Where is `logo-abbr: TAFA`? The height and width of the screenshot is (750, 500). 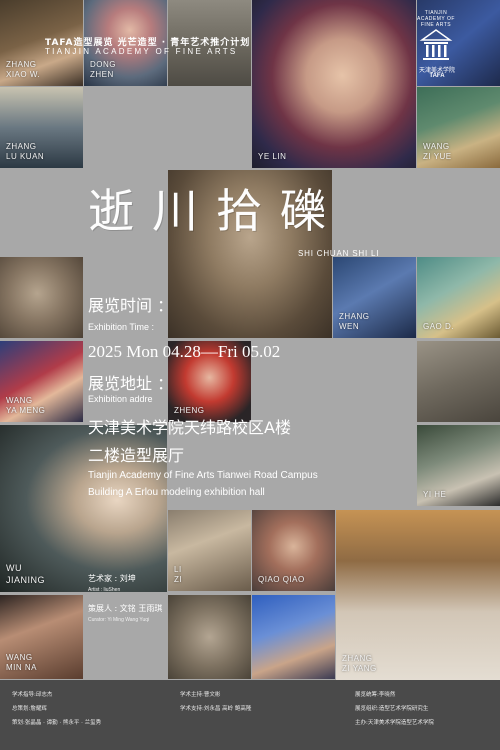 logo-abbr: TAFA is located at coordinates (437, 76).